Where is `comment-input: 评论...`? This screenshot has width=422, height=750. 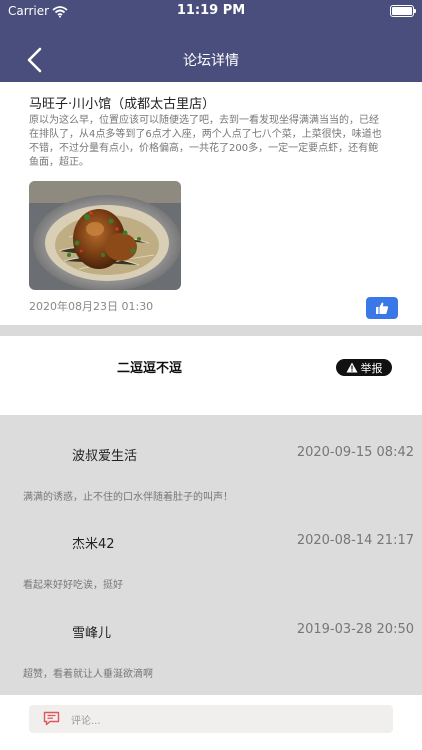 comment-input: 评论... is located at coordinates (211, 719).